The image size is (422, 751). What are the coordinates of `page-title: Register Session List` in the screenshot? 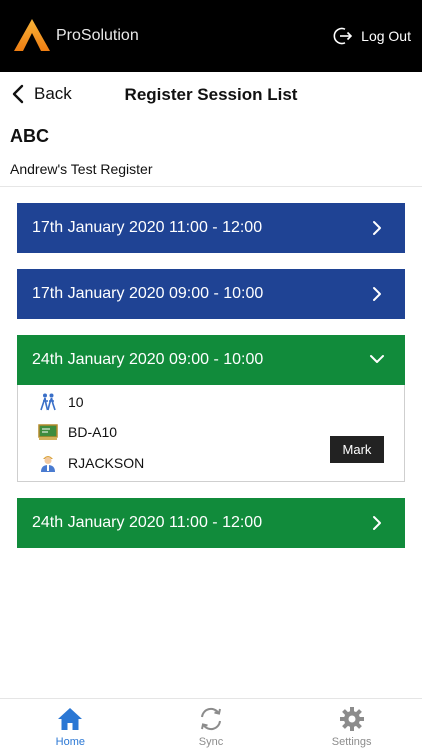 It's located at (211, 94).